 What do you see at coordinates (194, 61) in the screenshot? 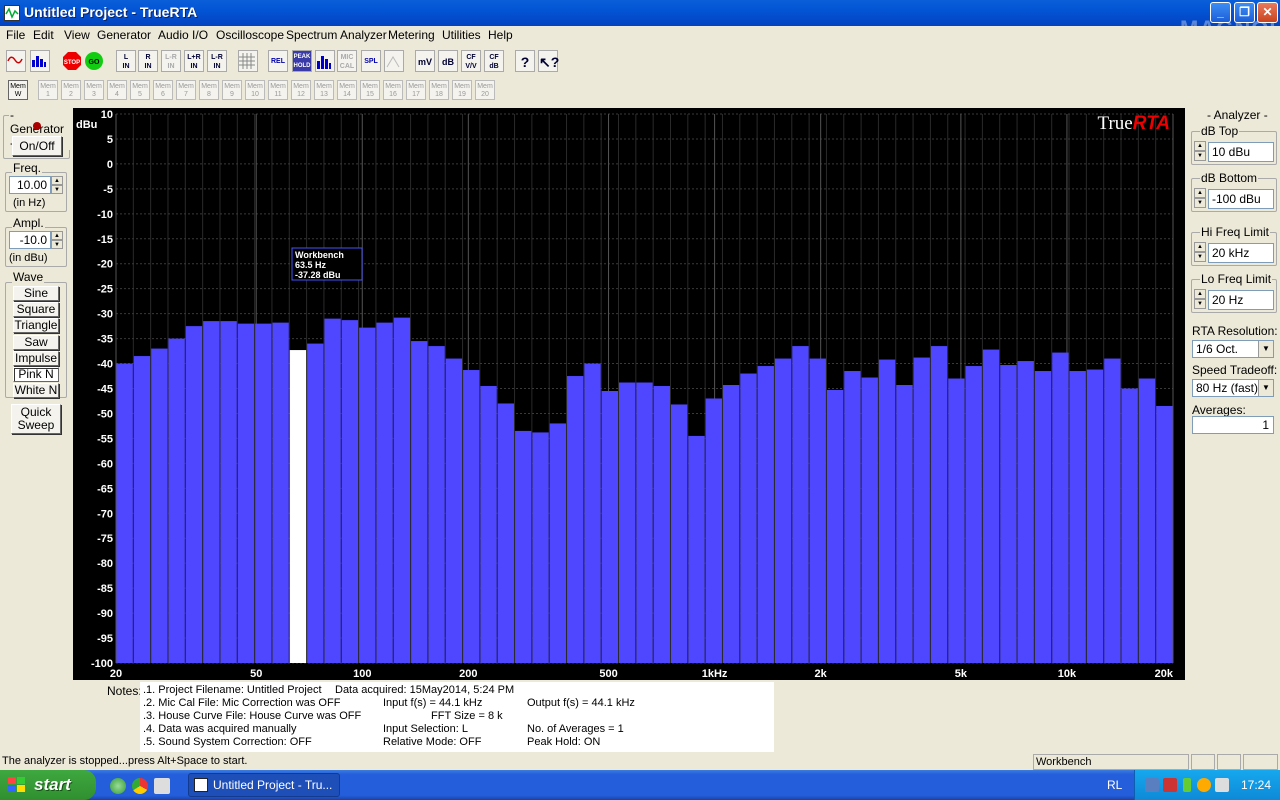
I see `l-plus-r-input-button: L+R IN` at bounding box center [194, 61].